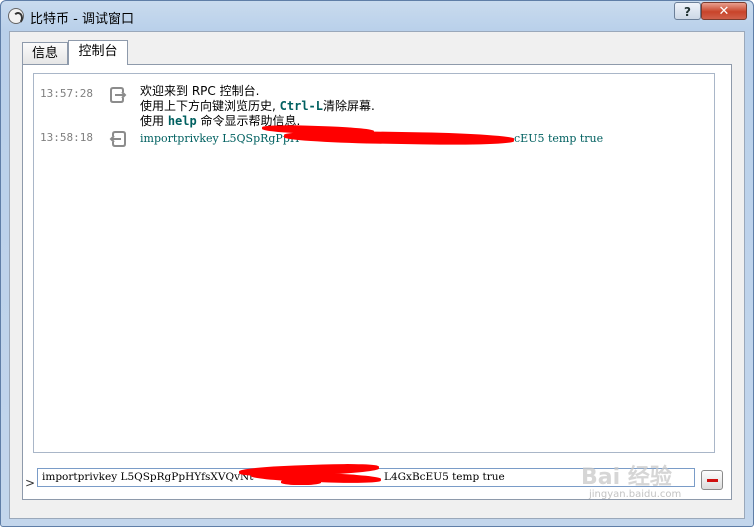 This screenshot has height=529, width=756. Describe the element at coordinates (635, 494) in the screenshot. I see `watermark-url: jingyan.baidu.com` at that location.